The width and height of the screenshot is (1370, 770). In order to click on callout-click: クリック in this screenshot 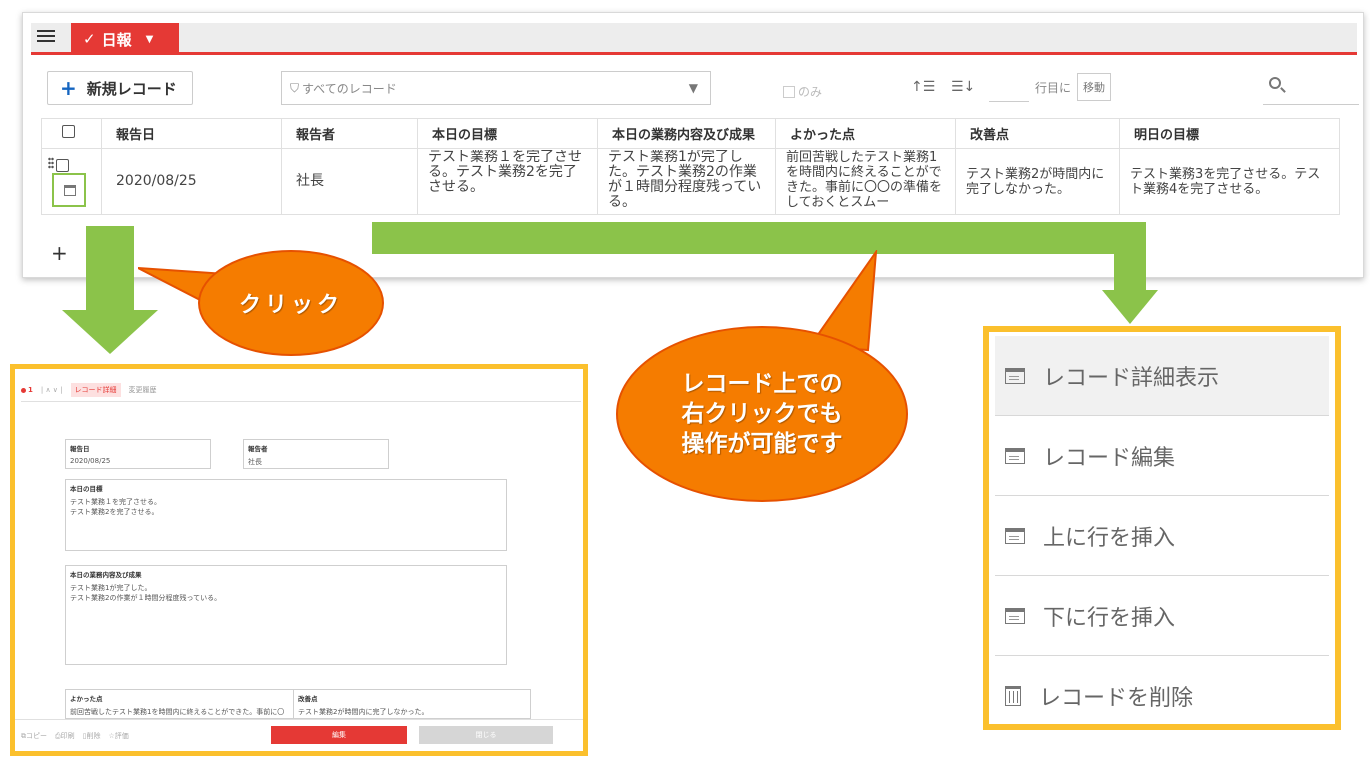, I will do `click(291, 303)`.